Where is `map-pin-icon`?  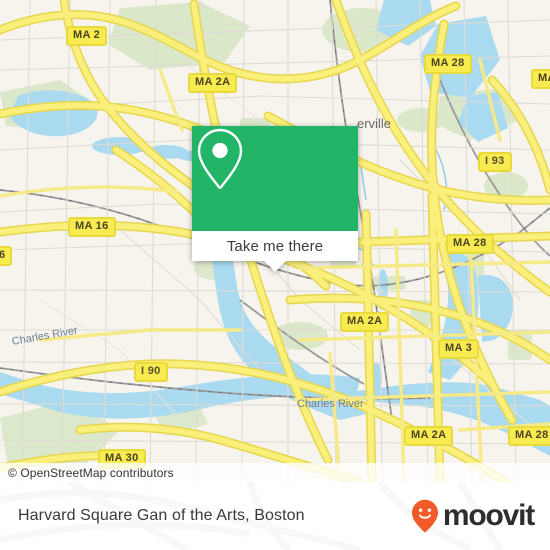 map-pin-icon is located at coordinates (220, 158).